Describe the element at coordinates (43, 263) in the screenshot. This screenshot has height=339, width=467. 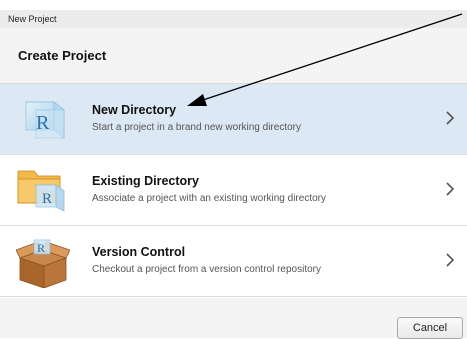
I see `version-control-icon: R` at that location.